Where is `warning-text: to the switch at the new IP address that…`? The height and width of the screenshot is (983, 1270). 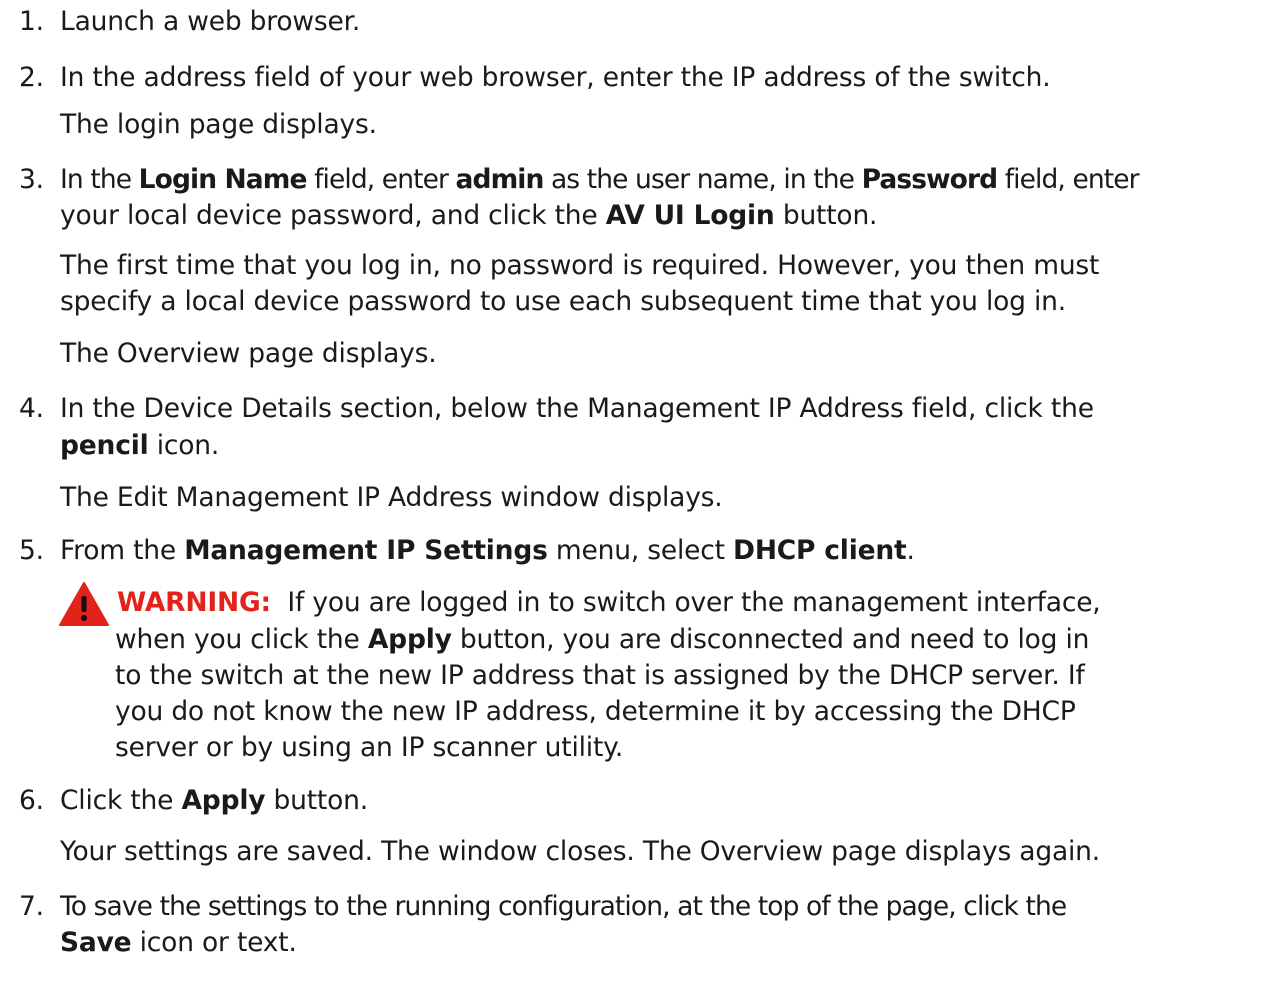 warning-text: to the switch at the new IP address that… is located at coordinates (600, 675).